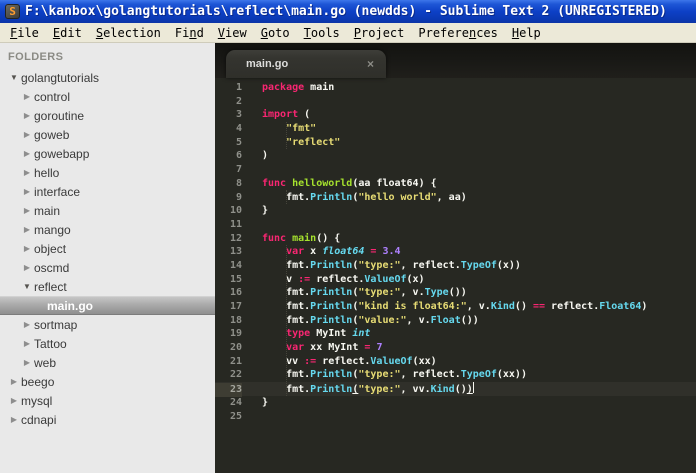 This screenshot has height=473, width=696. I want to click on code-line-7: 7, so click(455, 170).